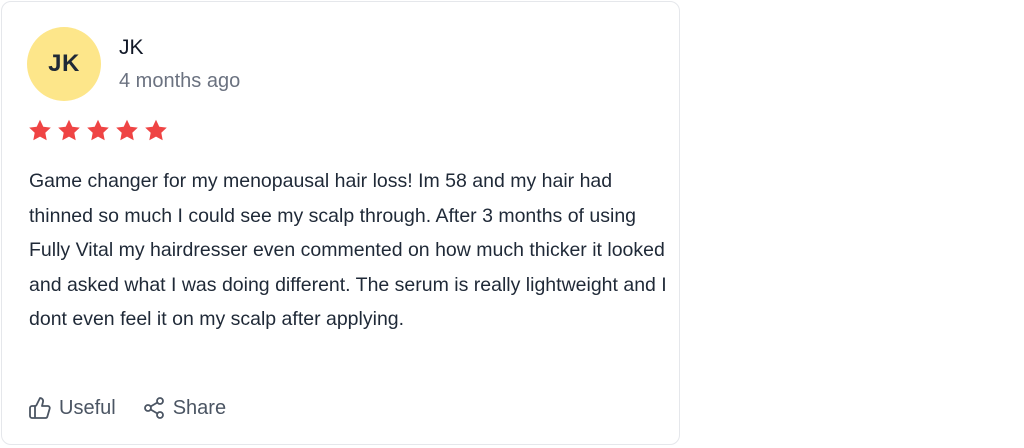 This screenshot has height=448, width=1024. Describe the element at coordinates (40, 408) in the screenshot. I see `thumbs-up-icon` at that location.